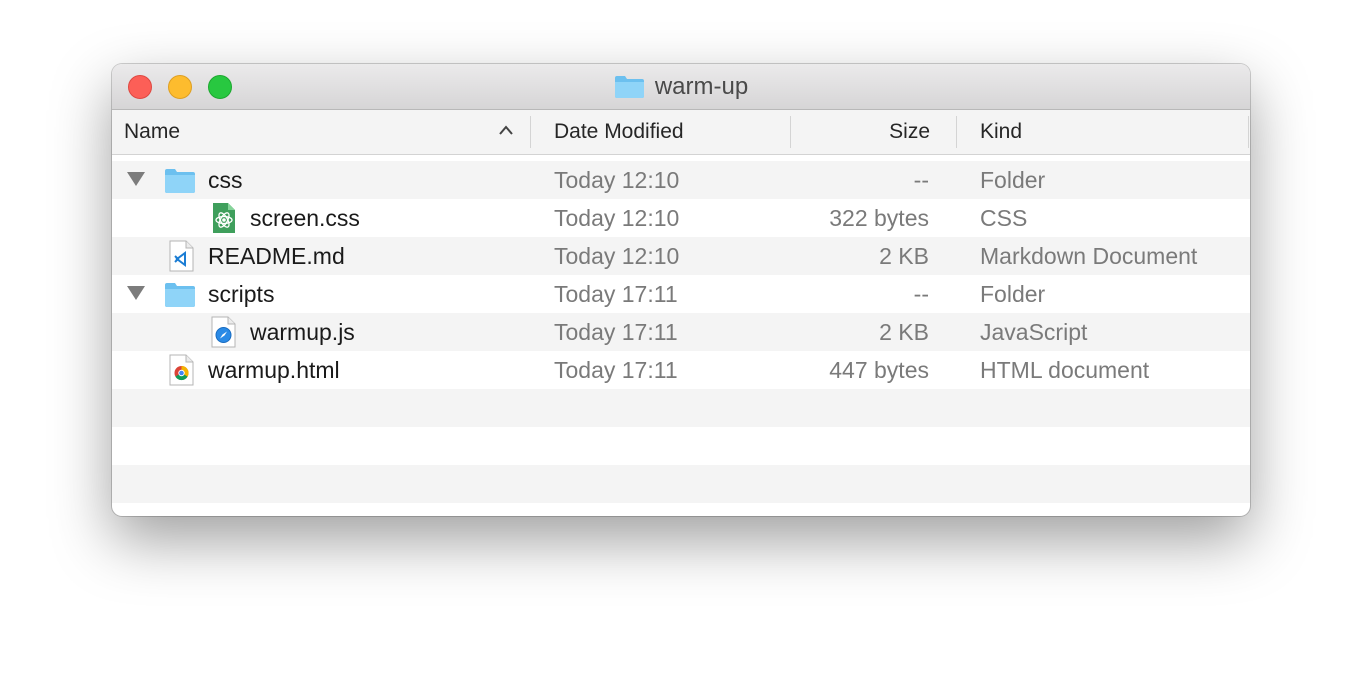 Image resolution: width=1362 pixels, height=676 pixels. What do you see at coordinates (1089, 255) in the screenshot?
I see `file-kind: Markdown Document` at bounding box center [1089, 255].